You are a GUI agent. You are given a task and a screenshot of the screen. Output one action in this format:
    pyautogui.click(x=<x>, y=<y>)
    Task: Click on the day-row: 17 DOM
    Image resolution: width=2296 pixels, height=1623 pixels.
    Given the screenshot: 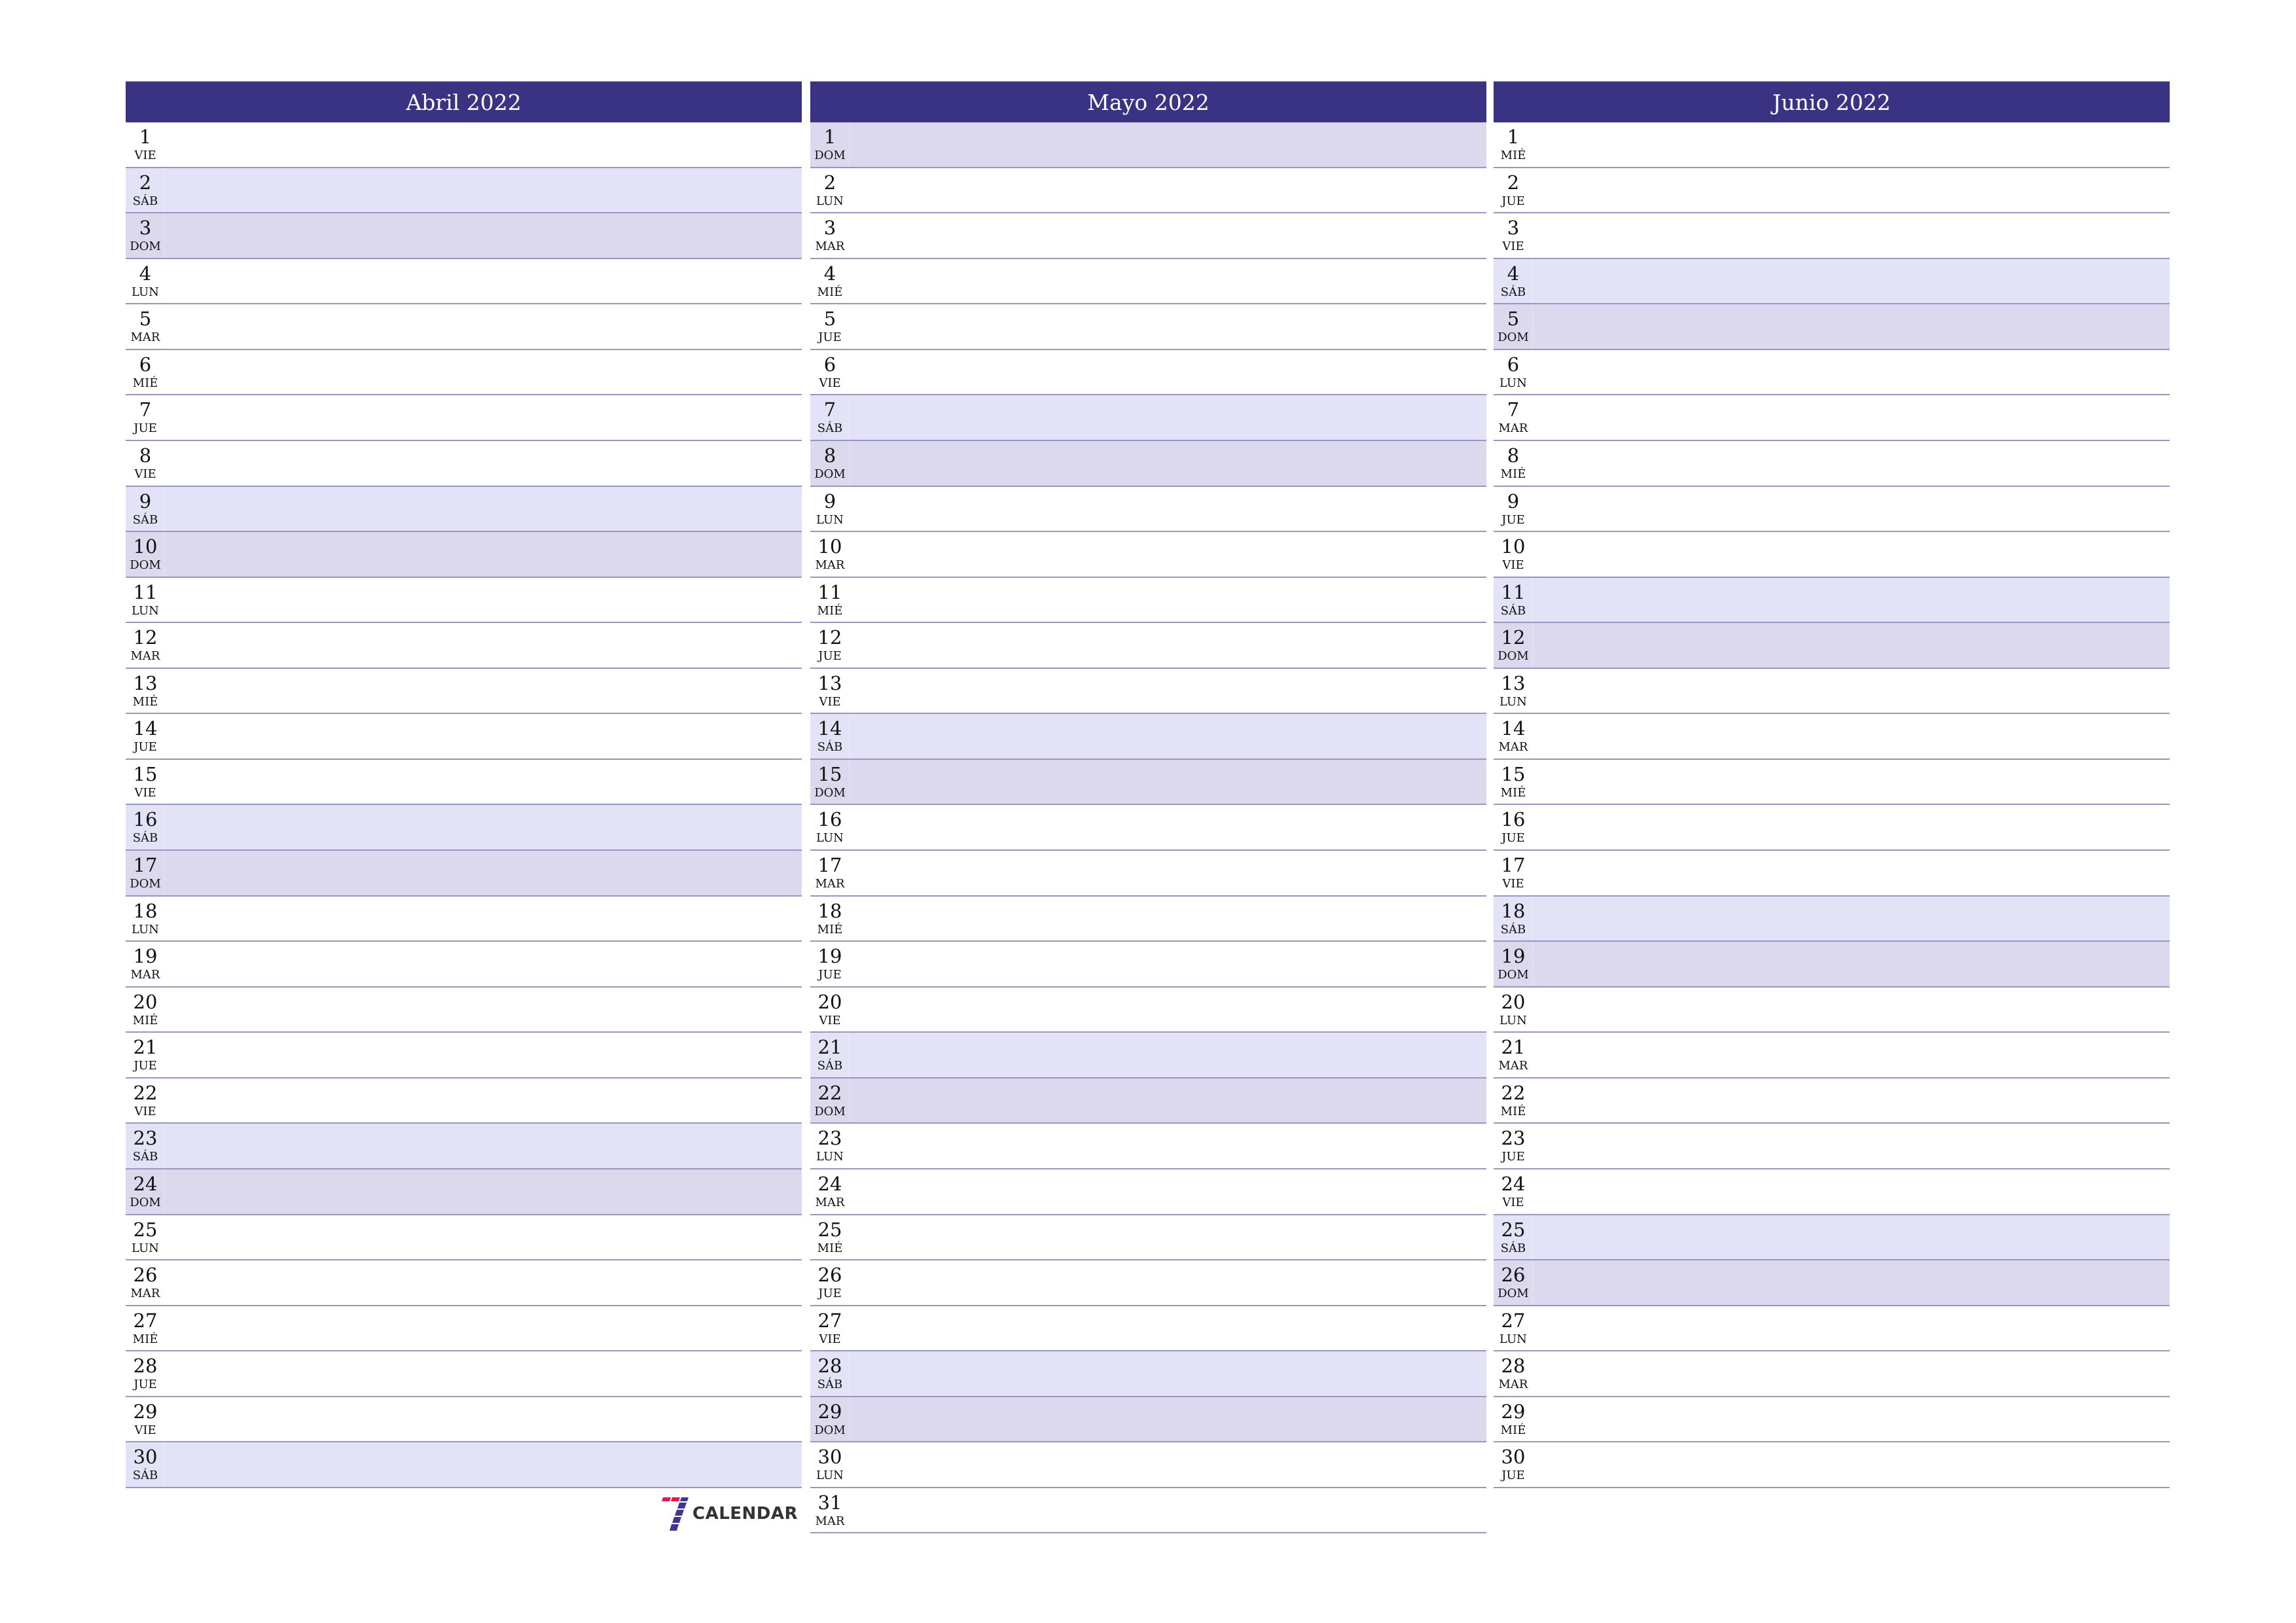 What is the action you would take?
    pyautogui.click(x=464, y=874)
    